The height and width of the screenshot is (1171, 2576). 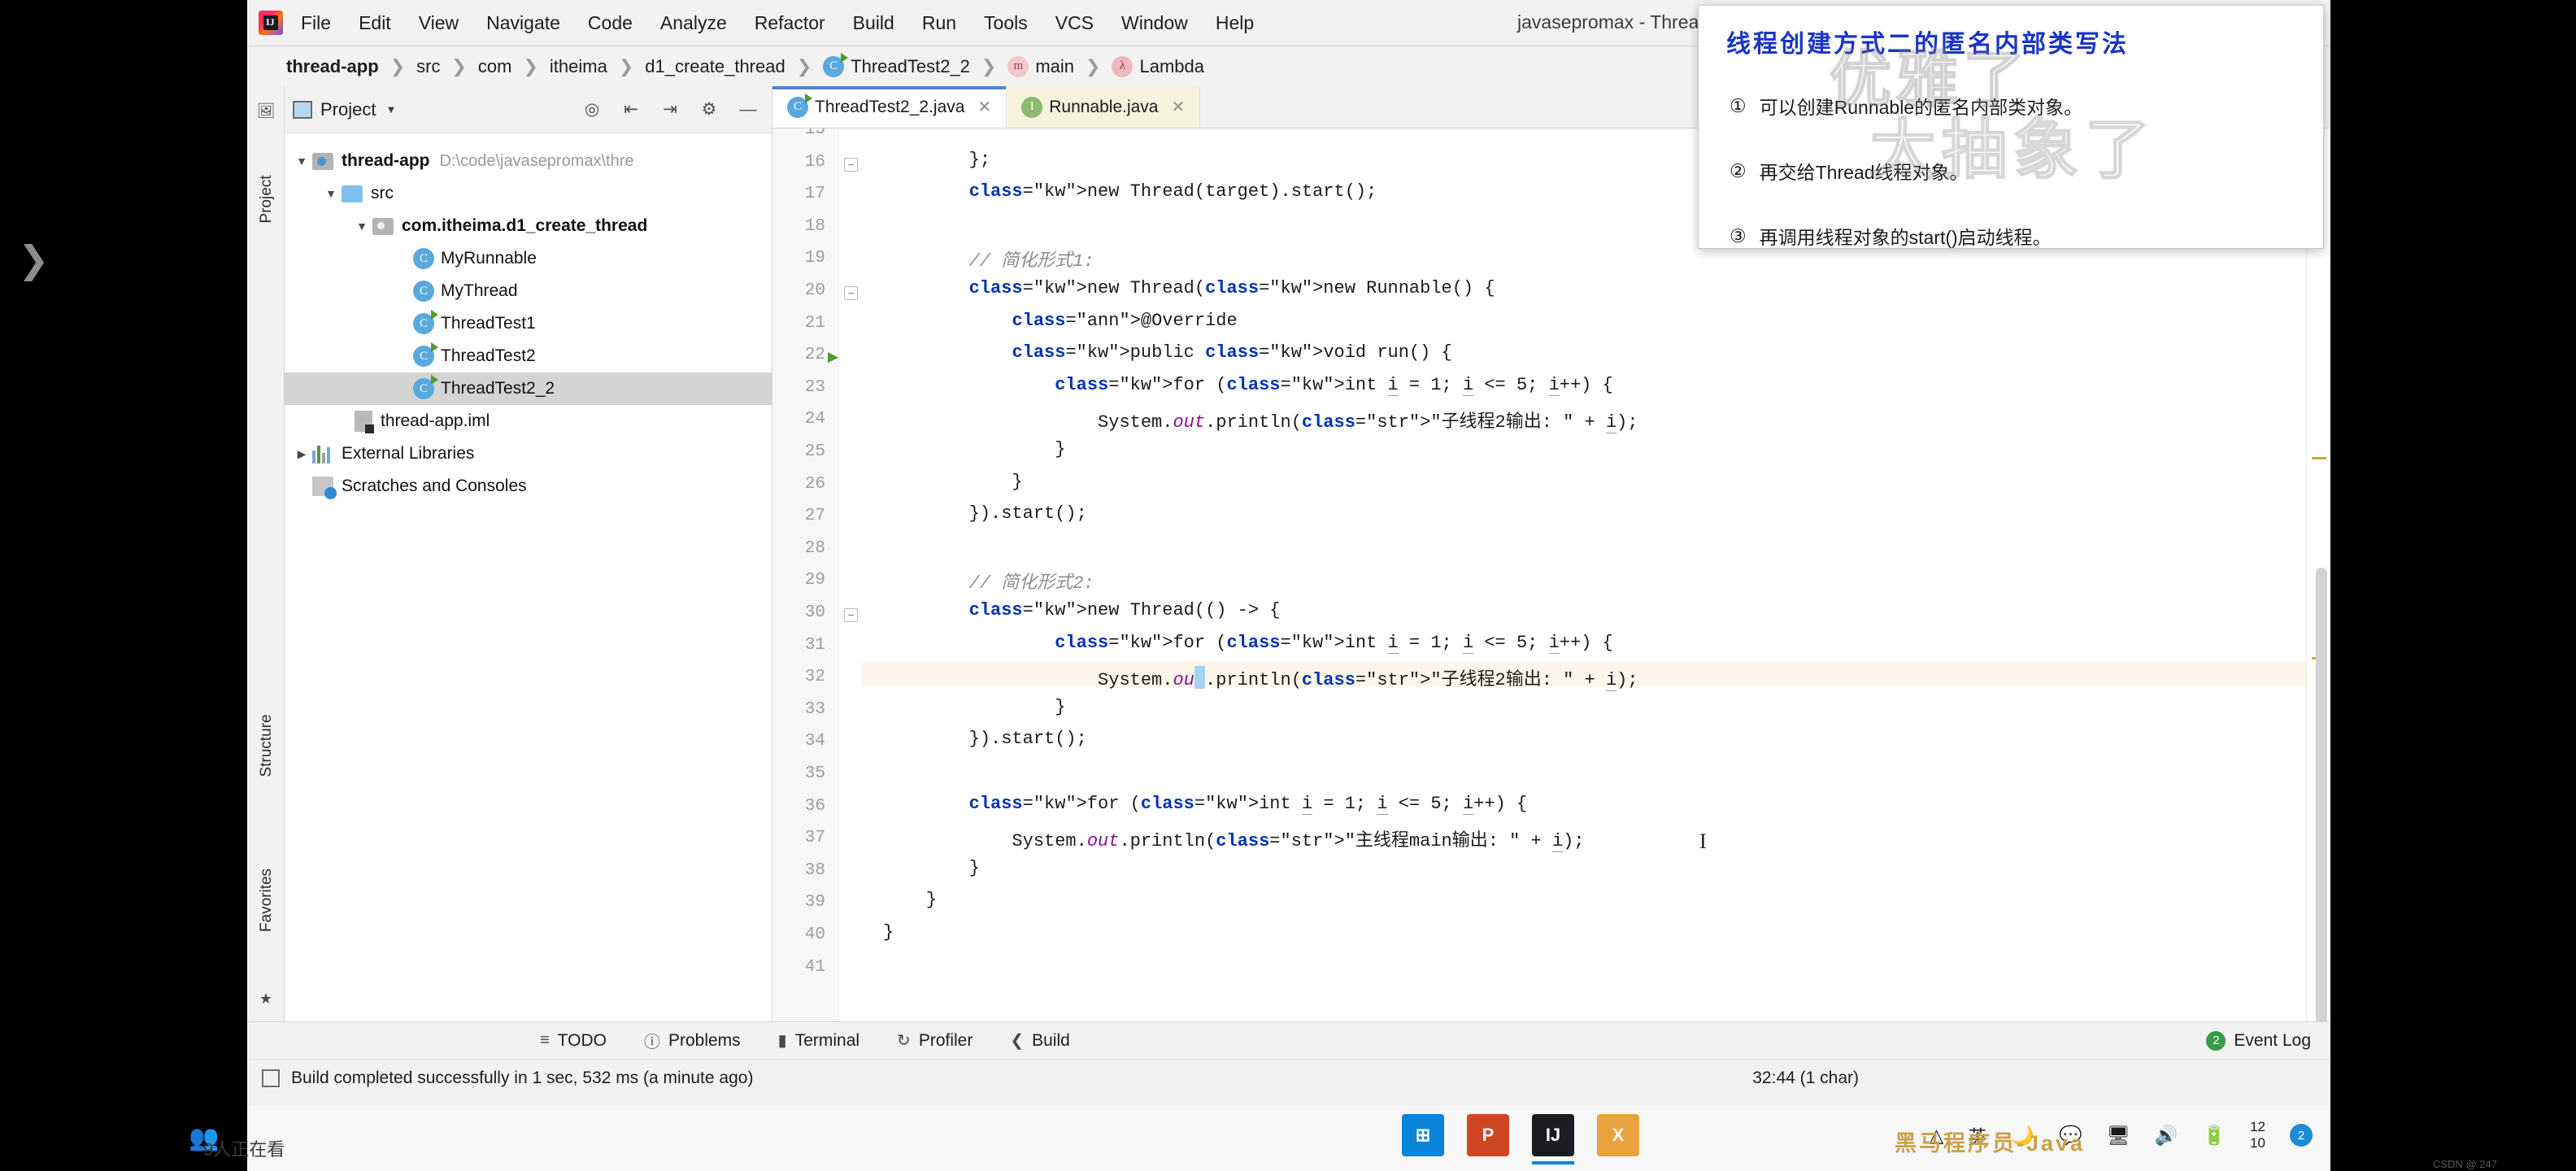 What do you see at coordinates (529, 323) in the screenshot?
I see `tree-item-threadtest1: C ThreadTest1` at bounding box center [529, 323].